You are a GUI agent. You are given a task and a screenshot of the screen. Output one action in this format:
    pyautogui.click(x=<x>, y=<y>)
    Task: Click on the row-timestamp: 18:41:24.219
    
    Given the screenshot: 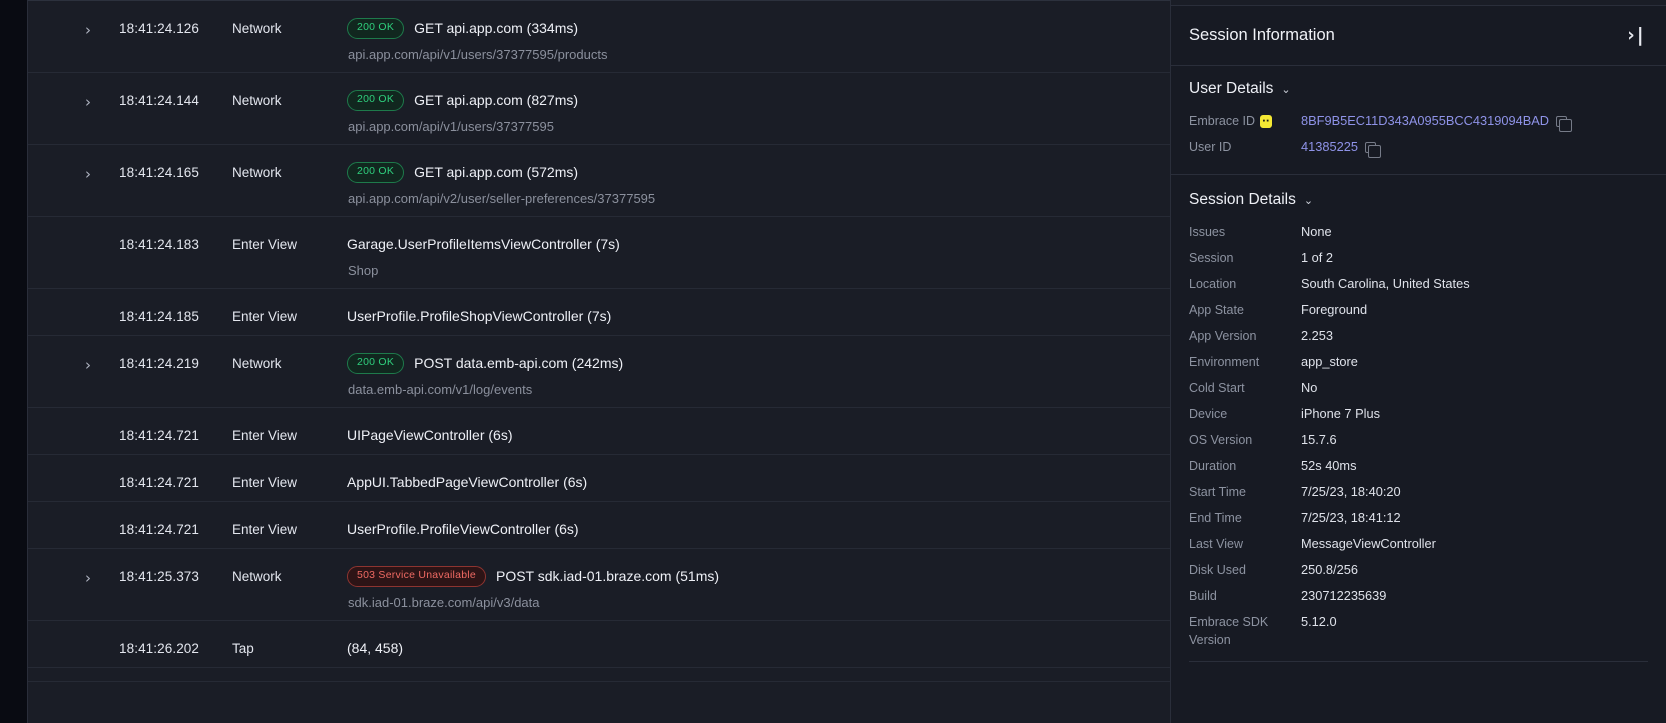 What is the action you would take?
    pyautogui.click(x=159, y=363)
    